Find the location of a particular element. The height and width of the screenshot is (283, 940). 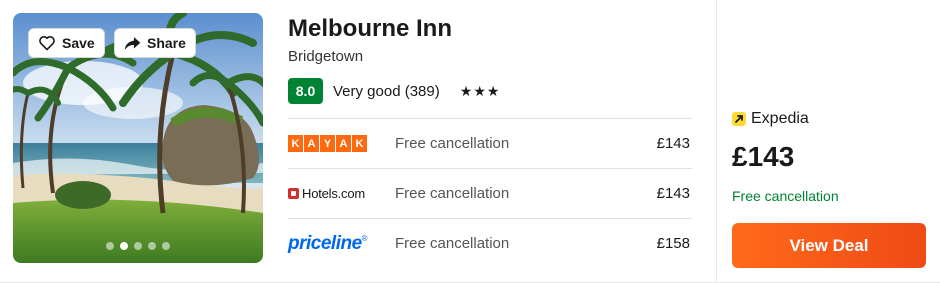

deal-provider: Expedia is located at coordinates (770, 119).